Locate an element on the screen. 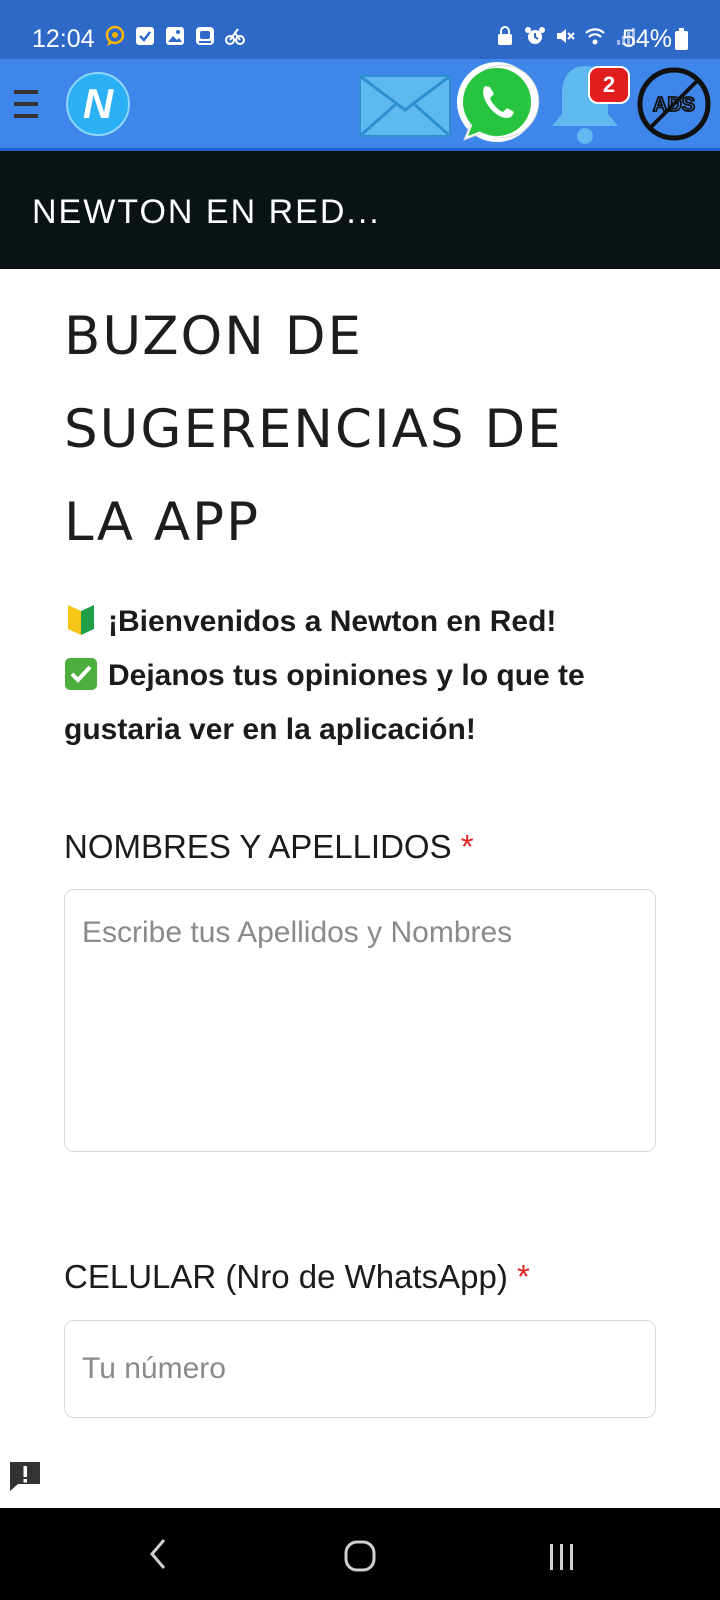 This screenshot has width=720, height=1600. status-right-icons is located at coordinates (565, 36).